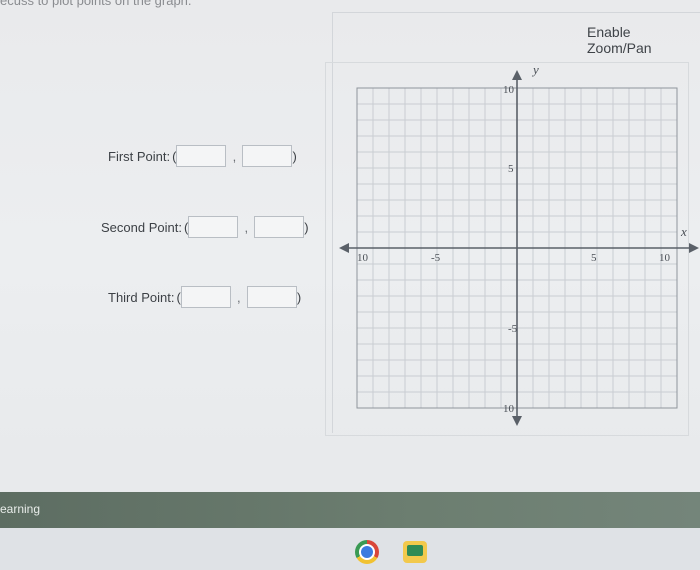 Image resolution: width=700 pixels, height=570 pixels. I want to click on y-axis-up-arrow, so click(517, 75).